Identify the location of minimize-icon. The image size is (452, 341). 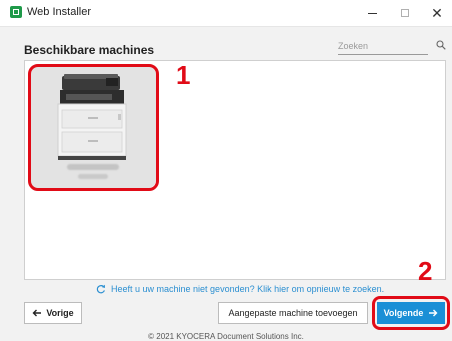
(372, 13).